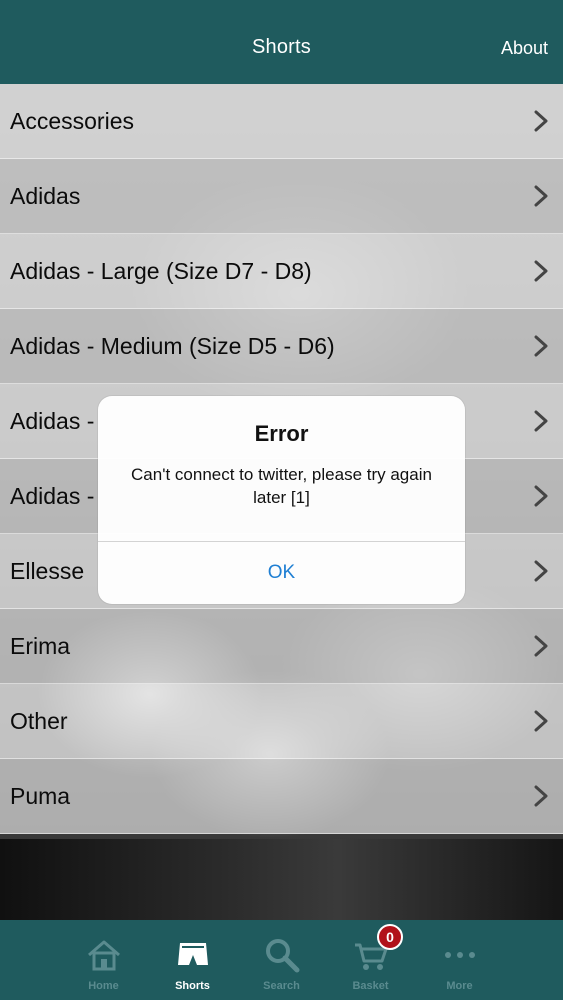 The width and height of the screenshot is (563, 1000). What do you see at coordinates (103, 955) in the screenshot?
I see `home-icon` at bounding box center [103, 955].